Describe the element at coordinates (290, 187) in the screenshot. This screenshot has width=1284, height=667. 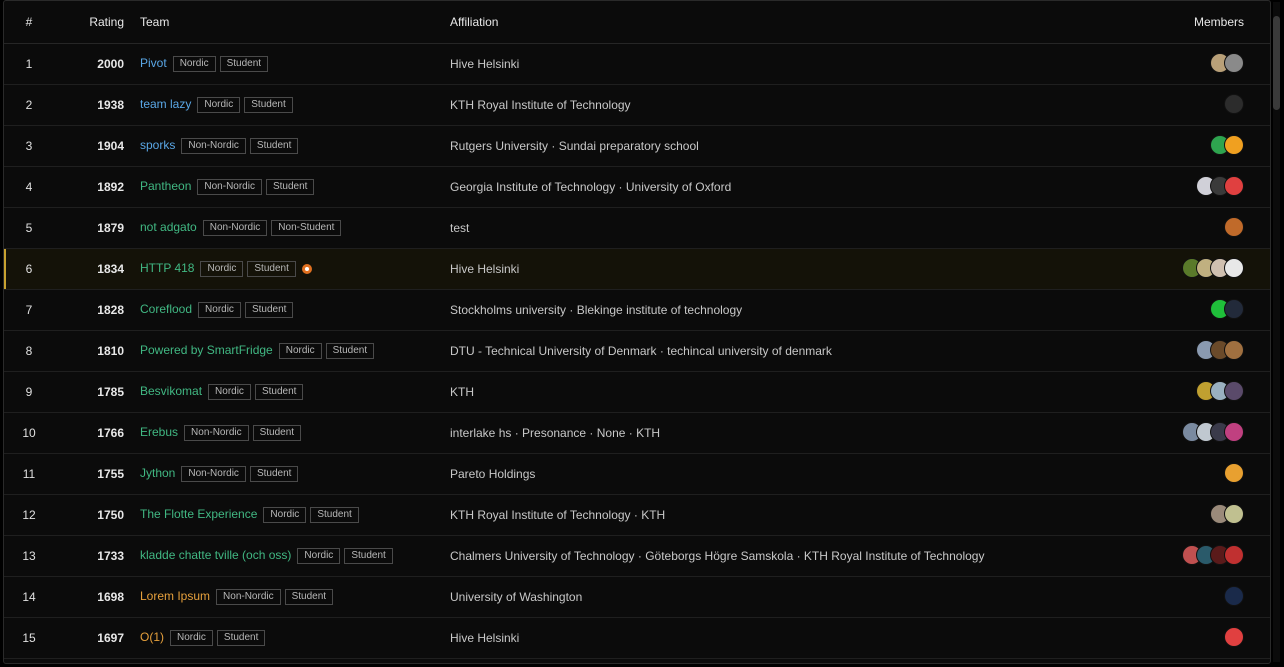
I see `team-tag: Student` at that location.